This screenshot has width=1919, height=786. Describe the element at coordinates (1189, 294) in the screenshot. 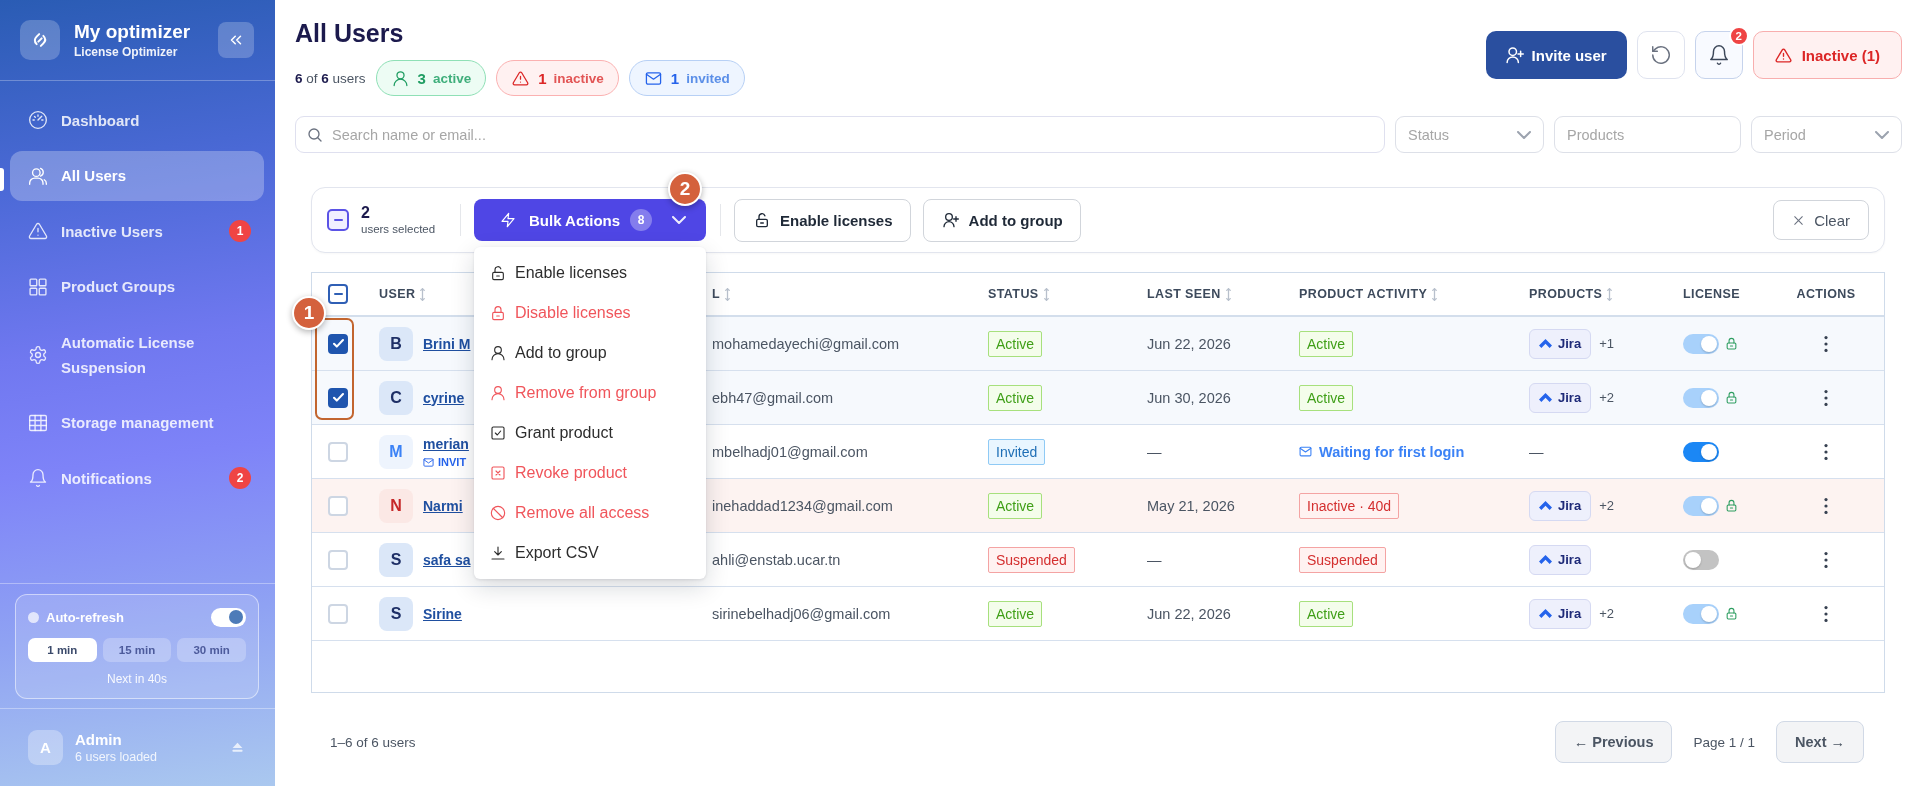

I see `column-header: LAST SEEN` at that location.